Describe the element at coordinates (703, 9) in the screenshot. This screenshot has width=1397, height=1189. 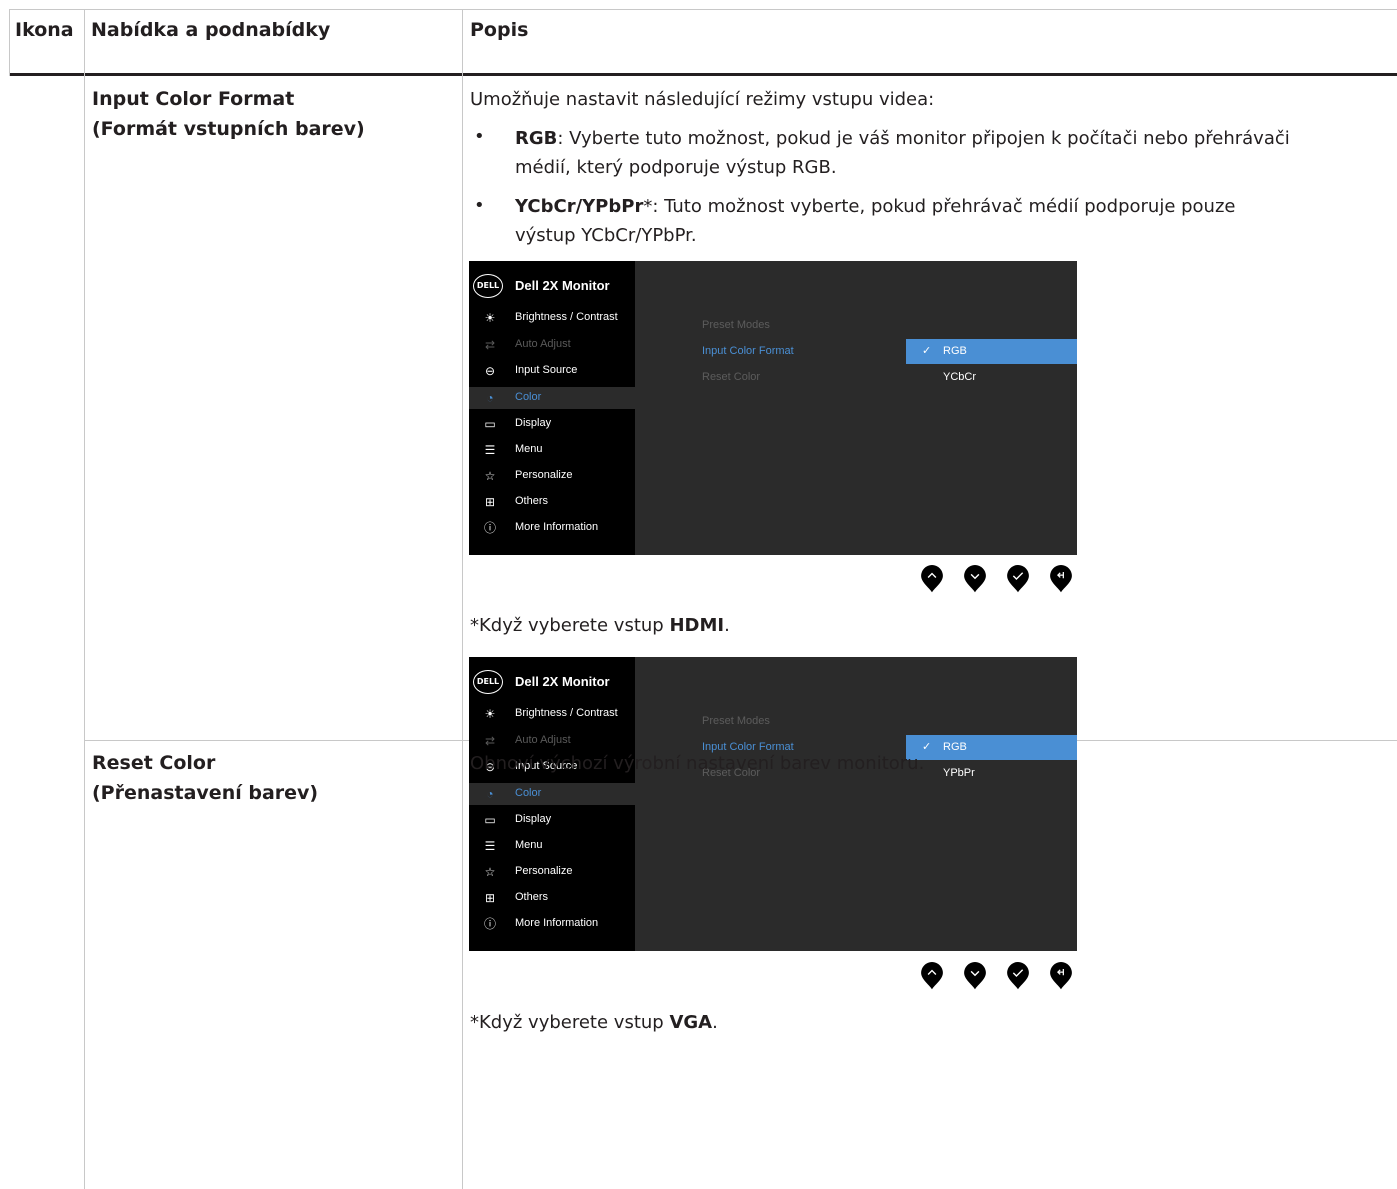
I see `table-top-border` at that location.